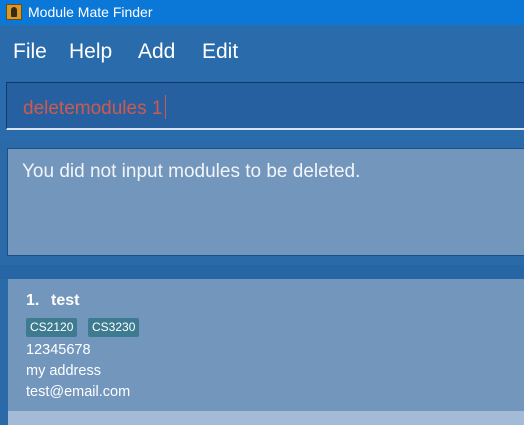 The height and width of the screenshot is (425, 524). What do you see at coordinates (30, 52) in the screenshot?
I see `menu-file: File` at bounding box center [30, 52].